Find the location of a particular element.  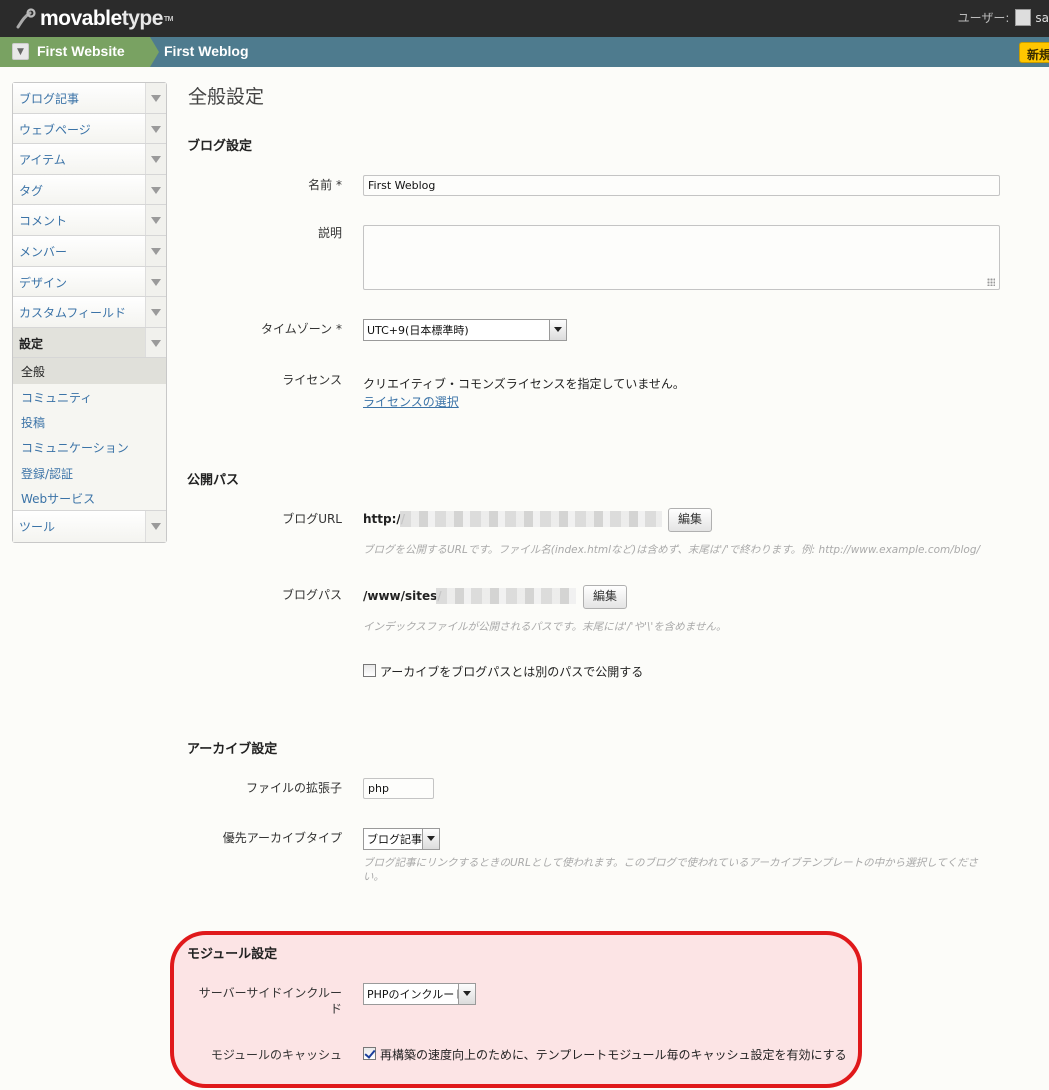

timezone-label: タイムゾーン * is located at coordinates (301, 329).